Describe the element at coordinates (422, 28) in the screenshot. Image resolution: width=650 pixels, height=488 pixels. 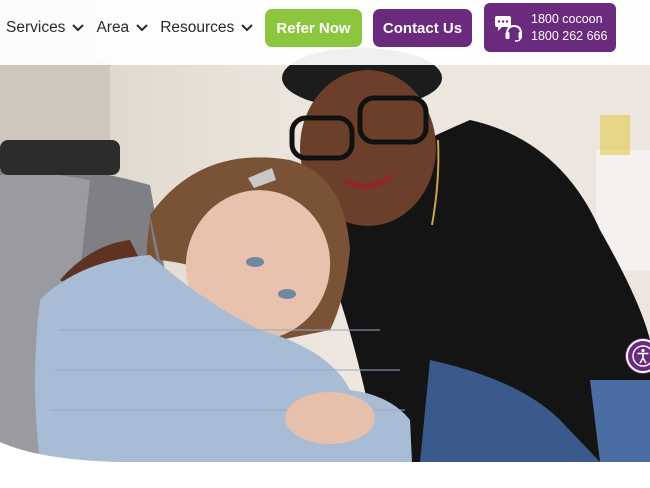
I see `contact-us-button: Contact Us` at that location.